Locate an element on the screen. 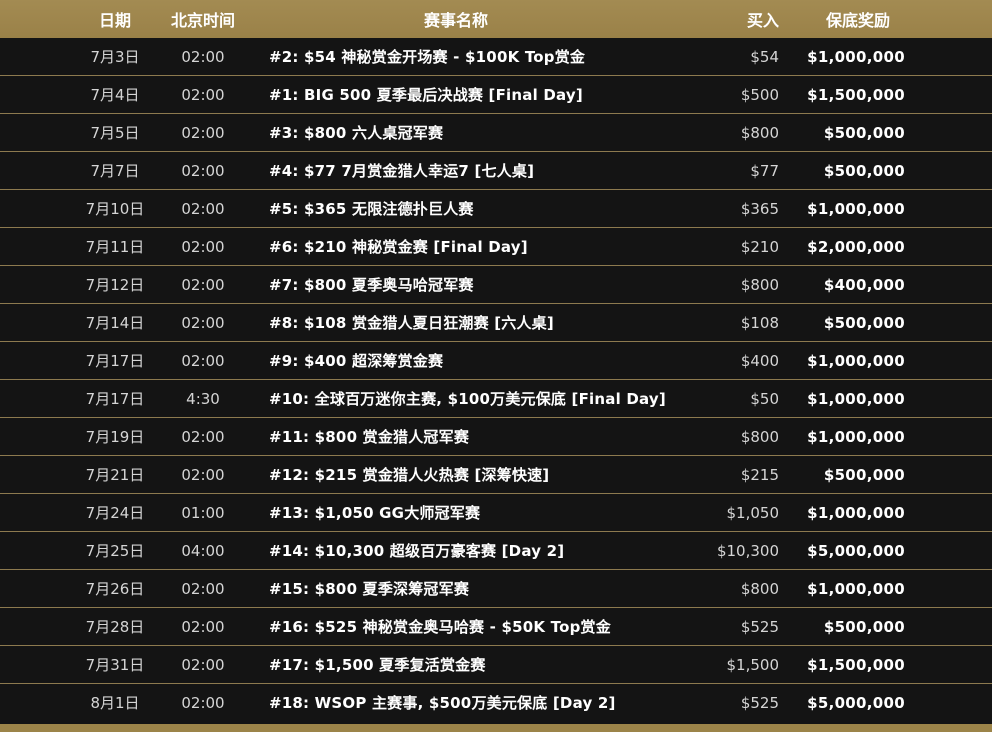 The width and height of the screenshot is (992, 732). row-buyin: $54 is located at coordinates (764, 56).